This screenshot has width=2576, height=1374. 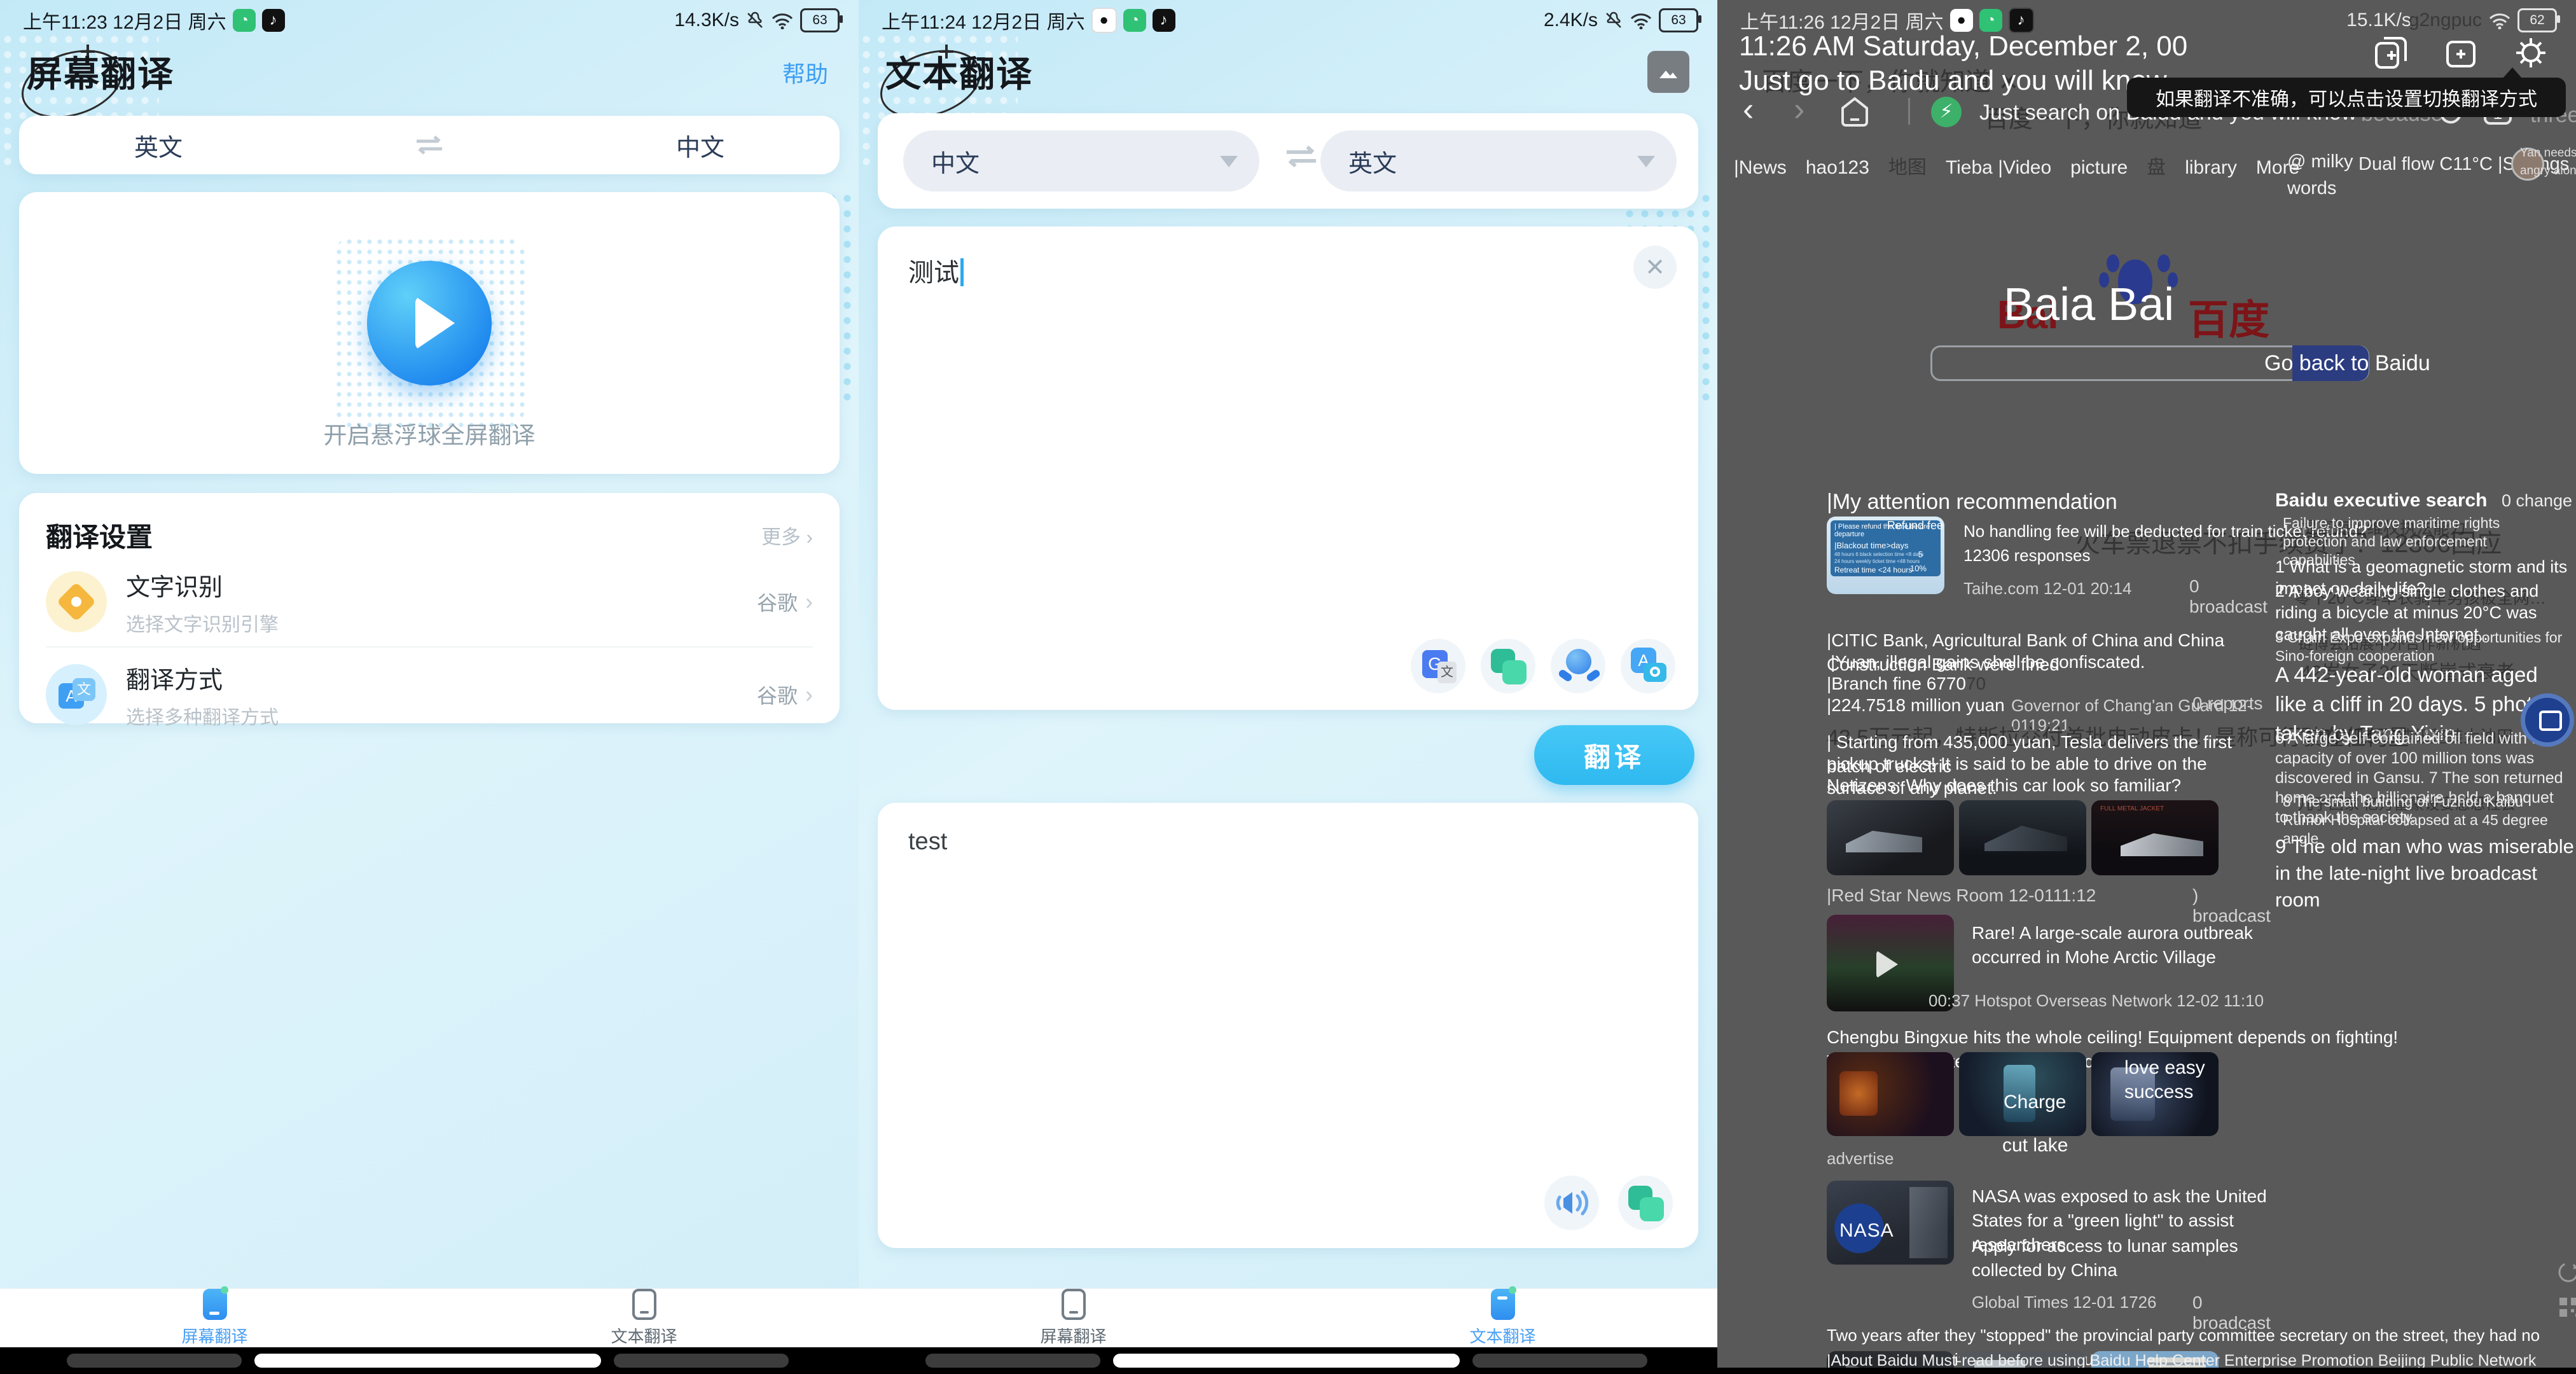 What do you see at coordinates (100, 74) in the screenshot?
I see `page-title: 屏幕翻译` at bounding box center [100, 74].